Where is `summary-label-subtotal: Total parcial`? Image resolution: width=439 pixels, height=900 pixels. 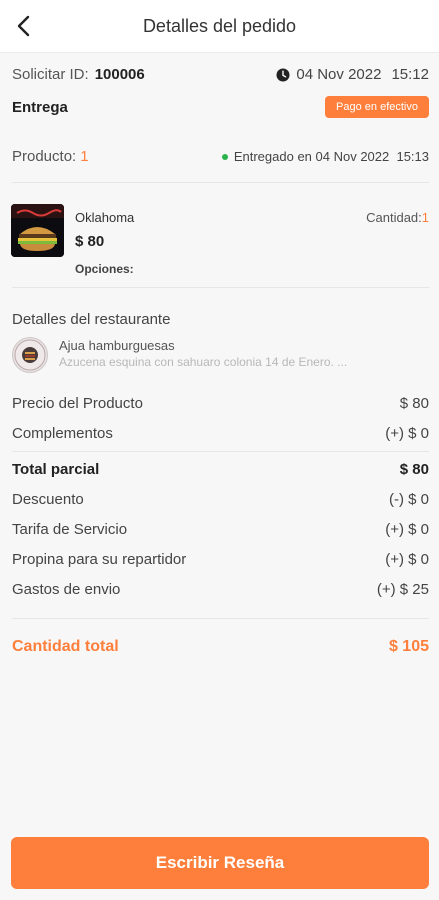
summary-label-subtotal: Total parcial is located at coordinates (56, 469).